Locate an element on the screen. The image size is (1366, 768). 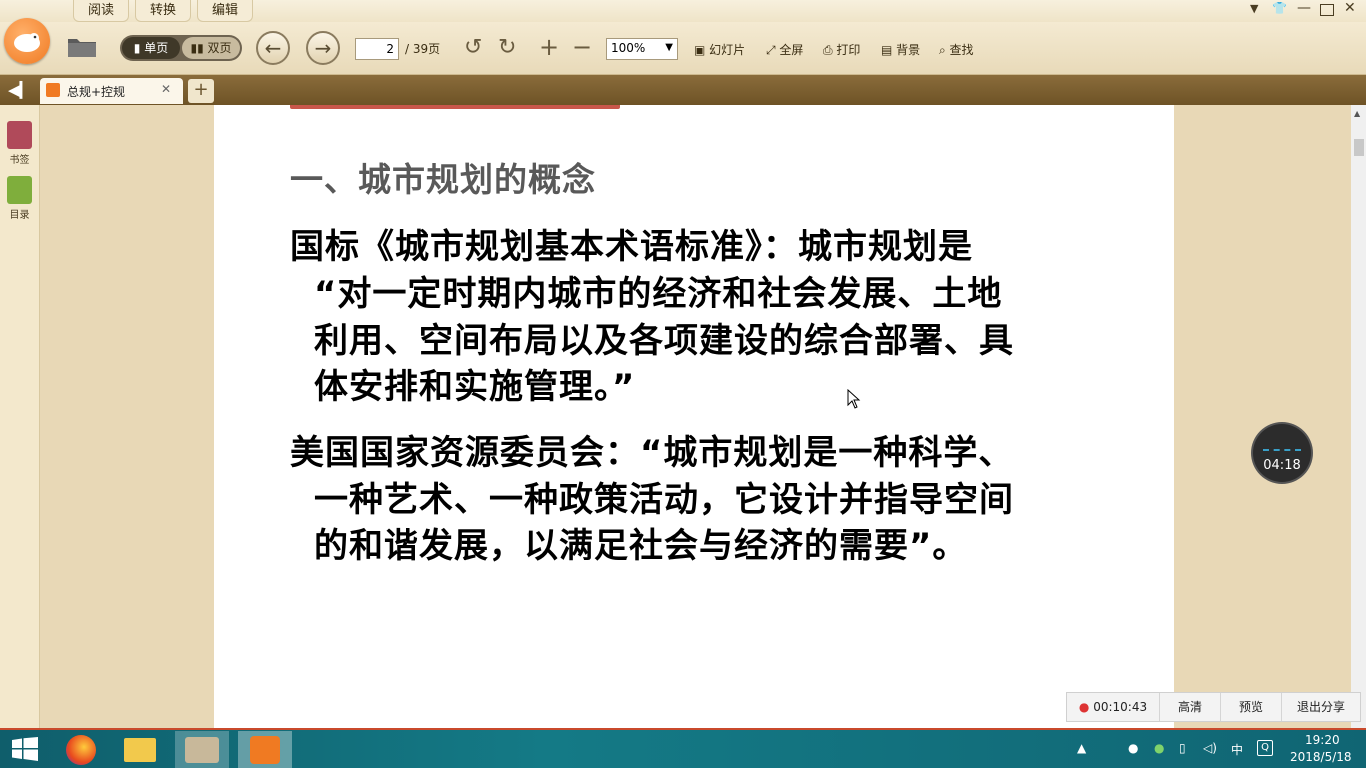
minimize-icon: — is located at coordinates (1304, 8).